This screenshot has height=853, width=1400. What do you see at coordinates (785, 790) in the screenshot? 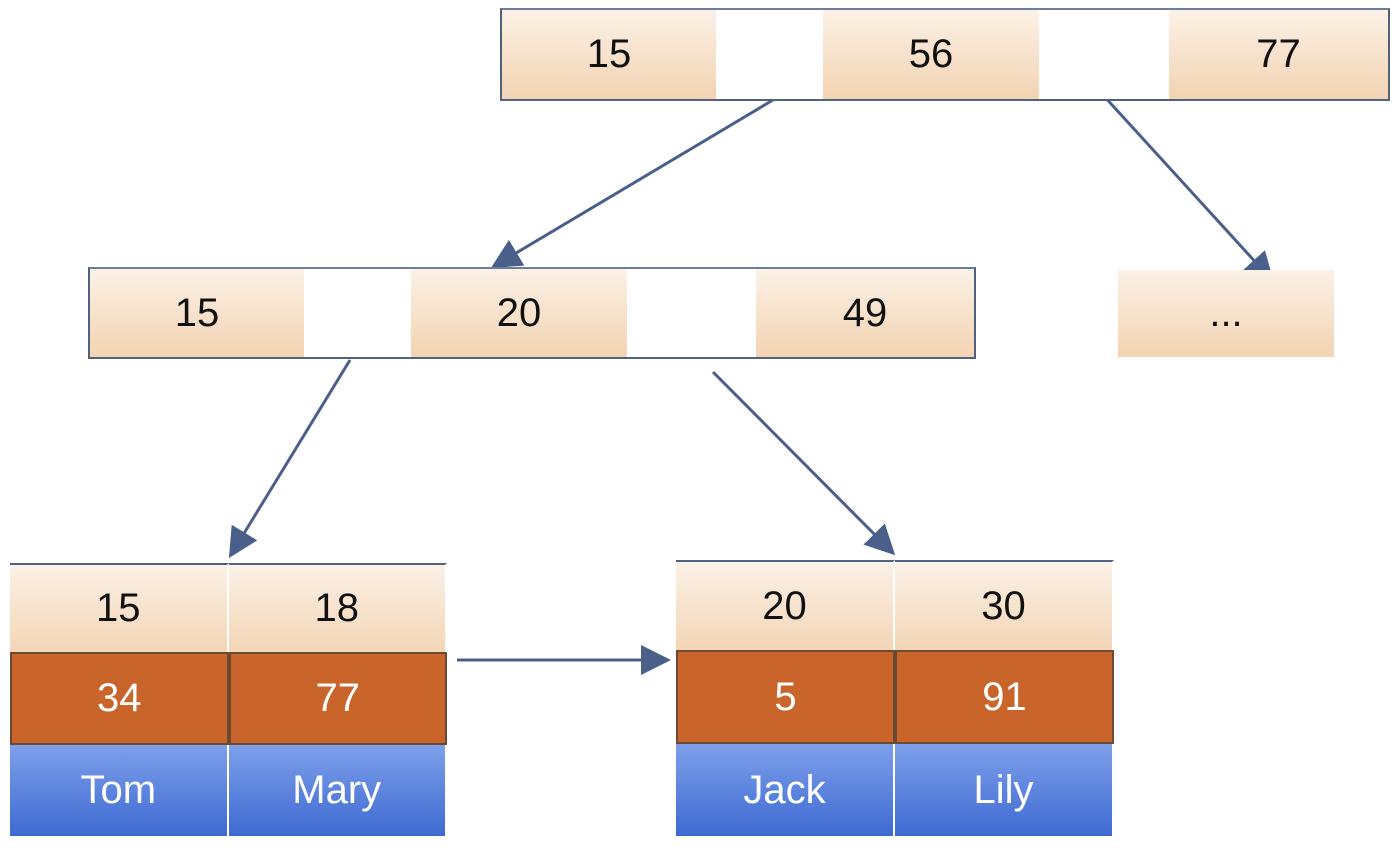
I see `leaf-name: Jack` at bounding box center [785, 790].